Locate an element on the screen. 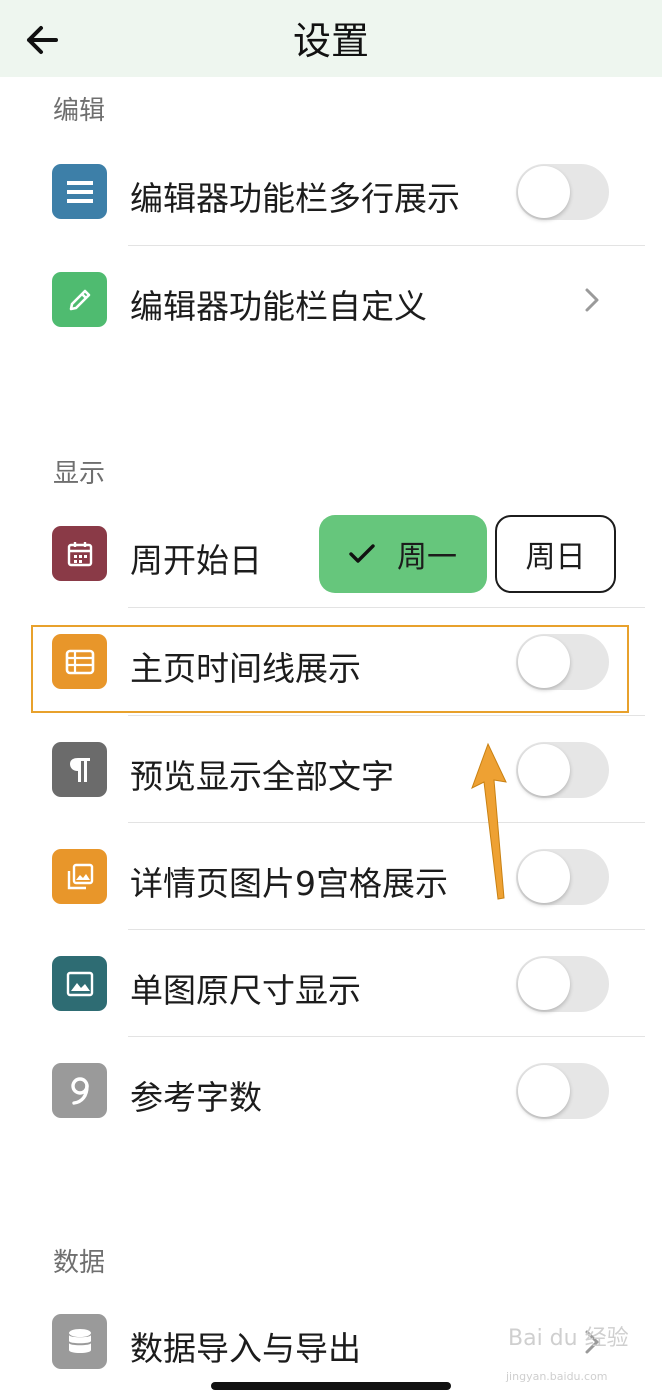 The width and height of the screenshot is (662, 1400). app-header: 设置 is located at coordinates (331, 38).